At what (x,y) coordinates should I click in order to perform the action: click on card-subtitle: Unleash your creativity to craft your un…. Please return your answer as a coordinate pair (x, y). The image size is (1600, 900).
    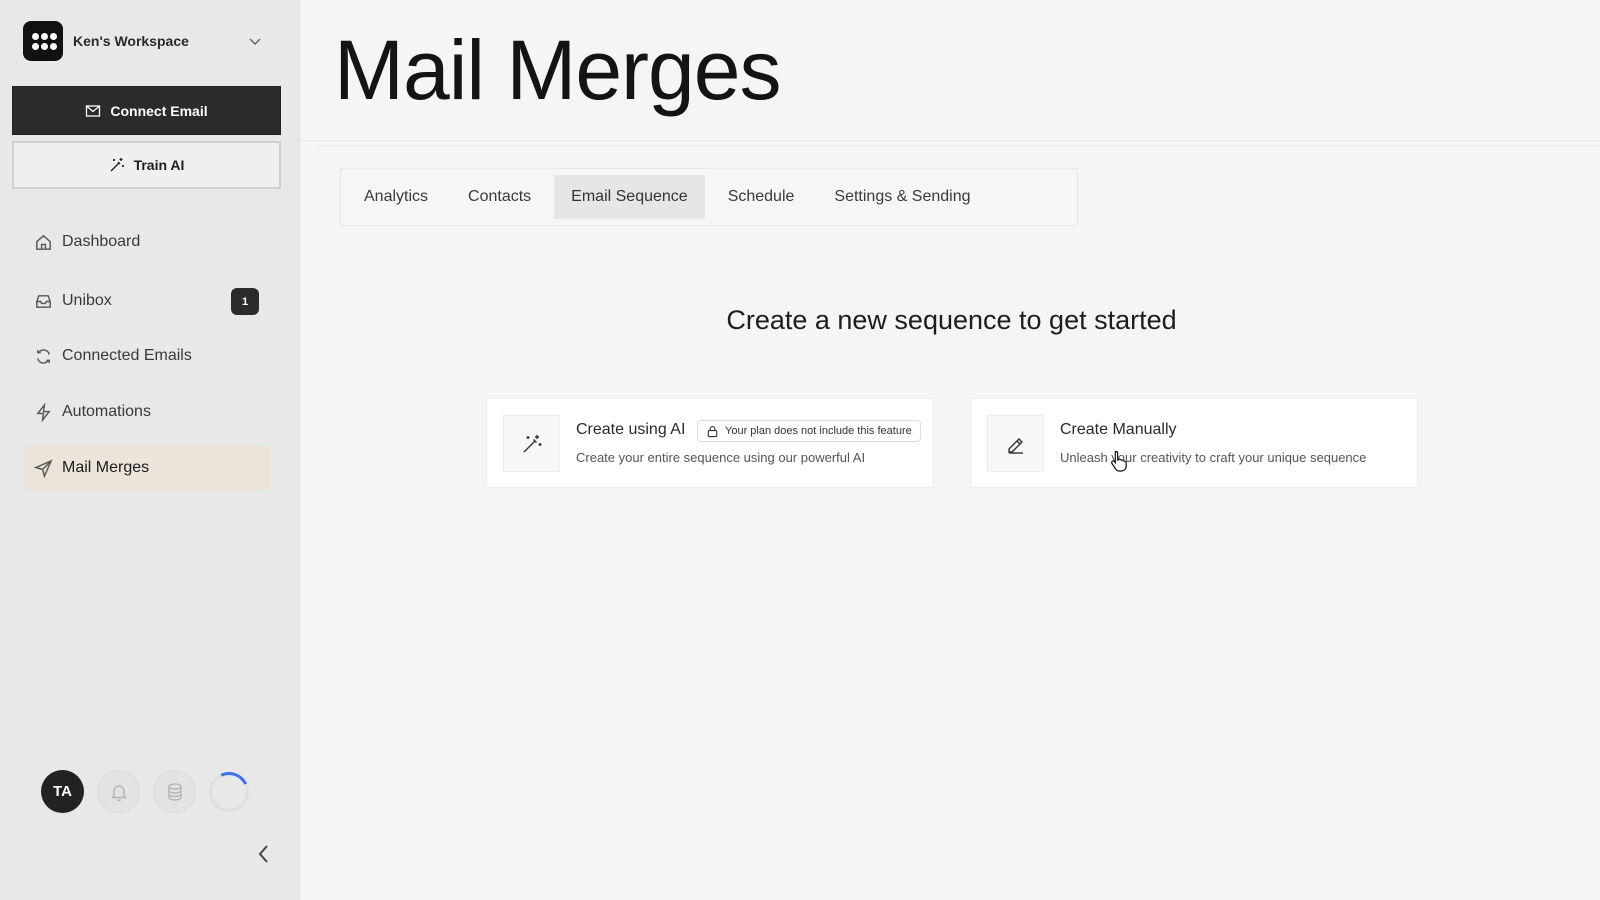
    Looking at the image, I should click on (1213, 457).